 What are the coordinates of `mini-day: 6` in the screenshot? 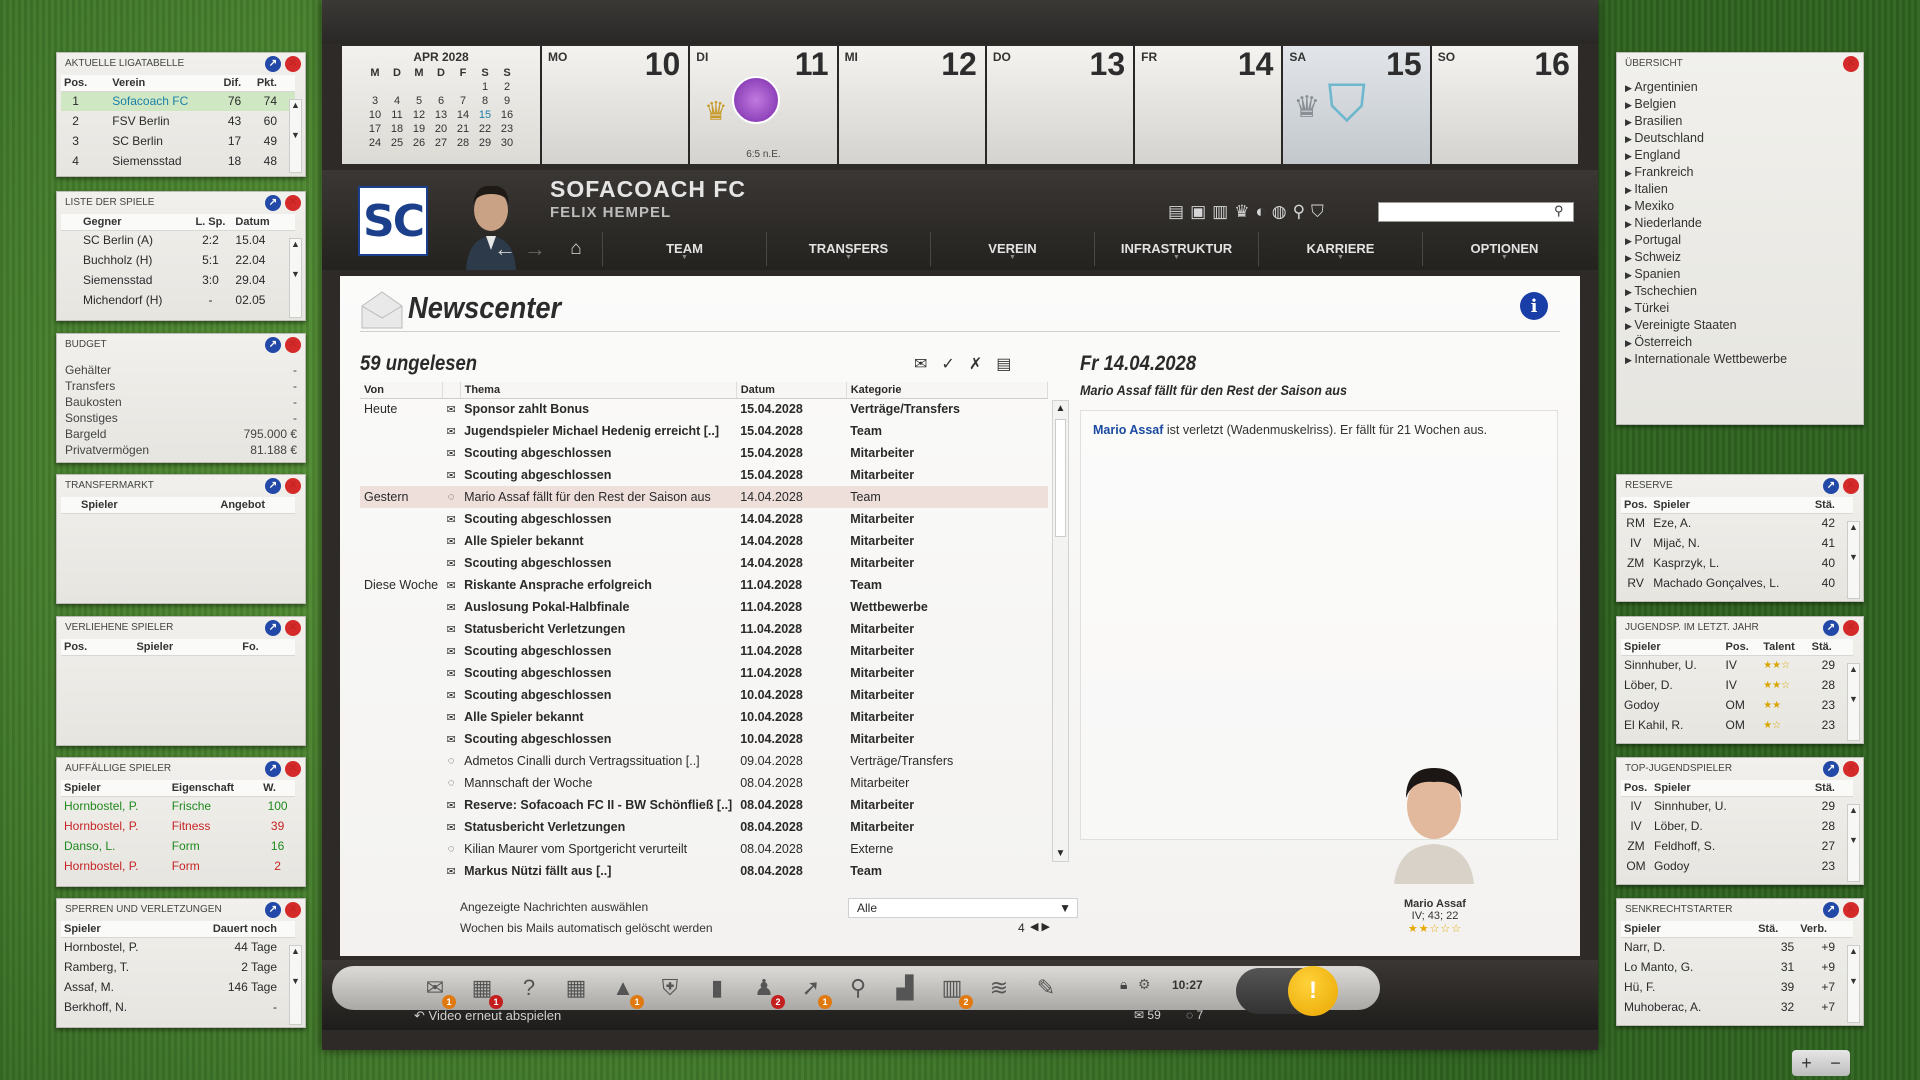 It's located at (441, 101).